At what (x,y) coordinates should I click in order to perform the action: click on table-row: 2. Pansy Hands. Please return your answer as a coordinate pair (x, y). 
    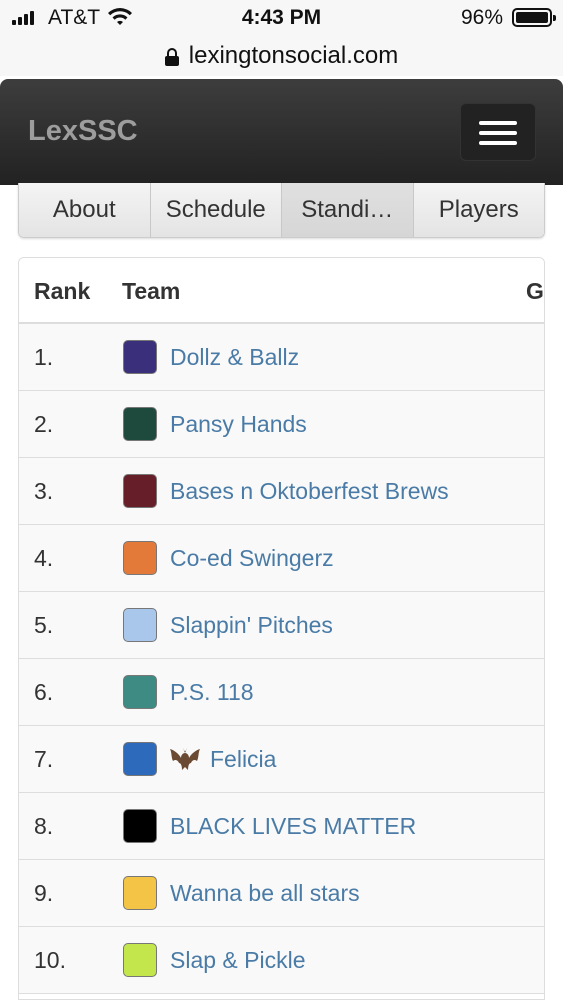
    Looking at the image, I should click on (281, 424).